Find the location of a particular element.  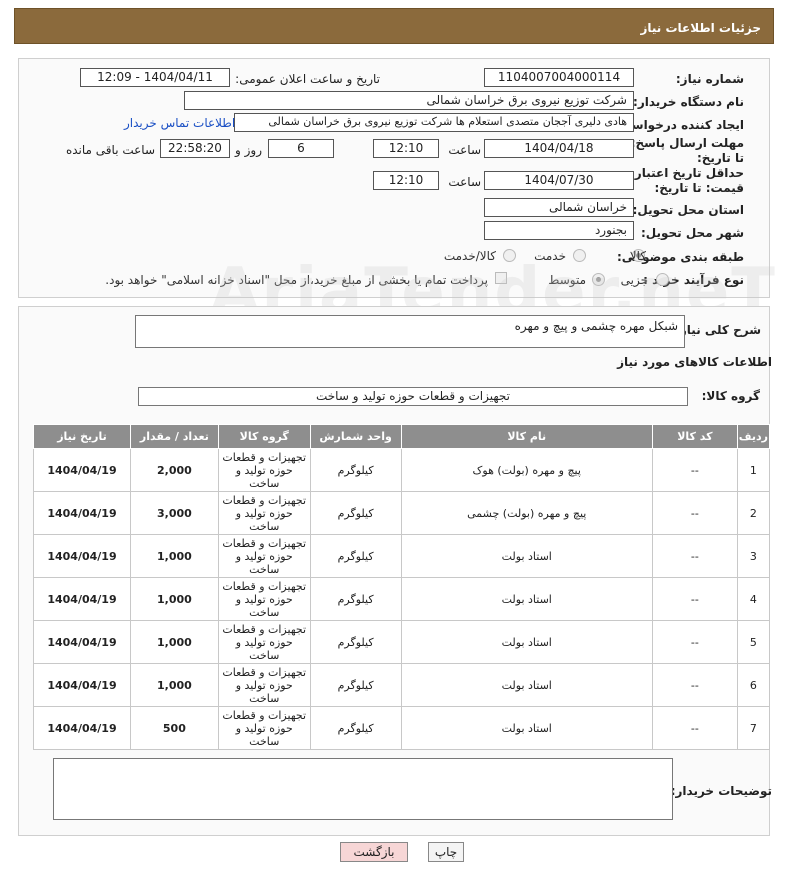

announce-label: تاریخ و ساعت اعلان عمومی: is located at coordinates (307, 79).